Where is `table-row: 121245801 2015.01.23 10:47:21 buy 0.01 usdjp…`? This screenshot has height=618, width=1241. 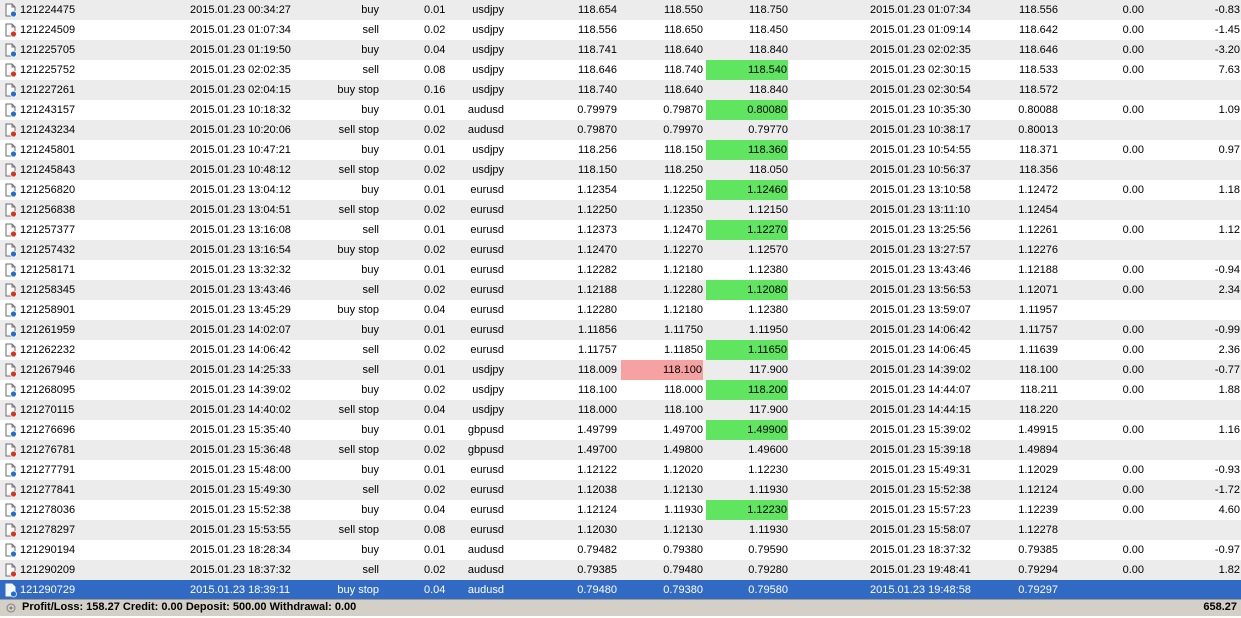
table-row: 121245801 2015.01.23 10:47:21 buy 0.01 usdjp… is located at coordinates (620, 150).